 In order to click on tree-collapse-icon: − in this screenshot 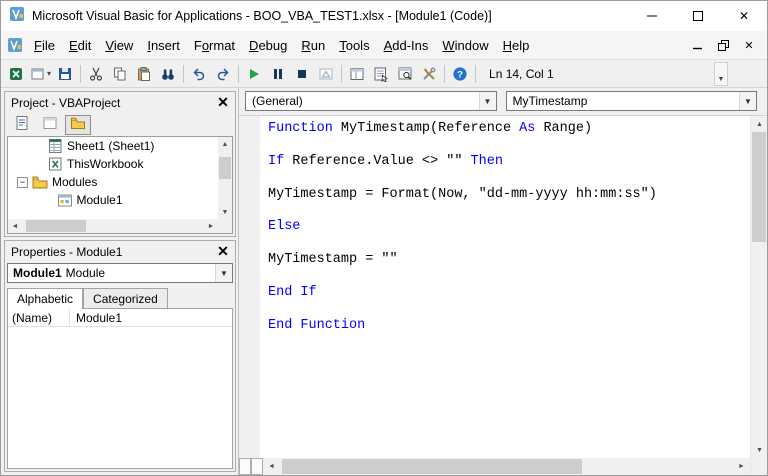, I will do `click(22, 182)`.